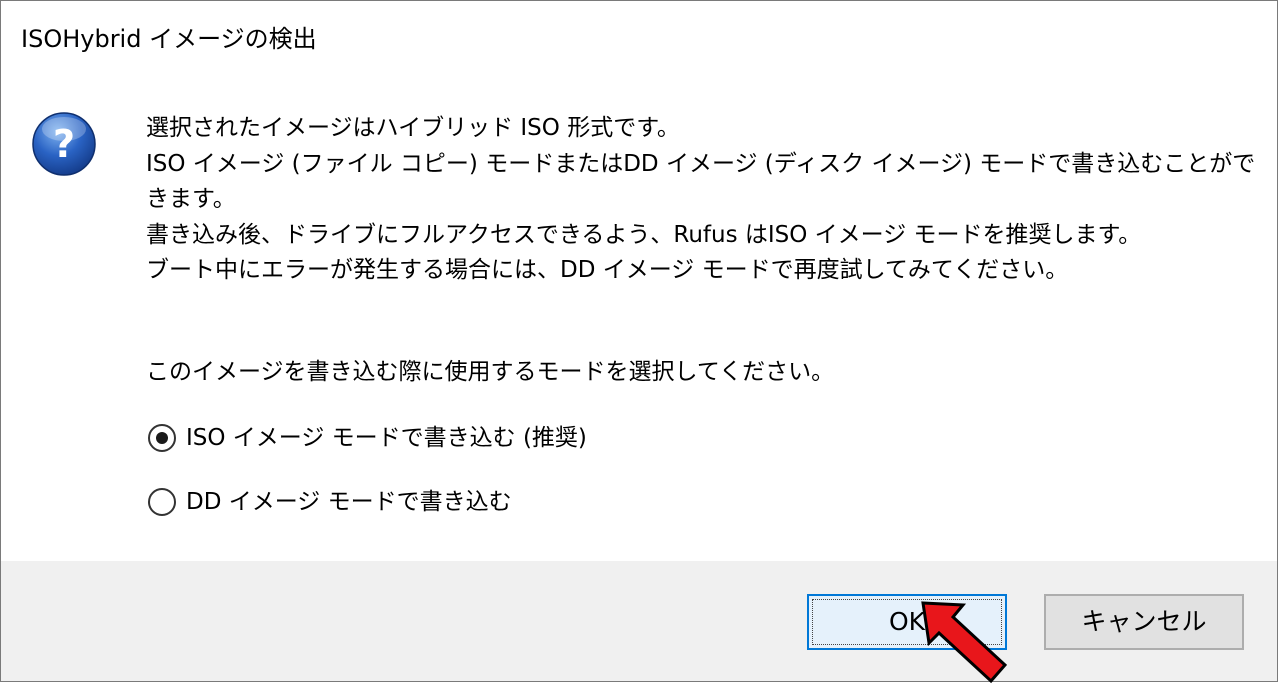 The image size is (1280, 685). I want to click on radio-dd-mode-label: DD イメージ モードで書き込む, so click(349, 502).